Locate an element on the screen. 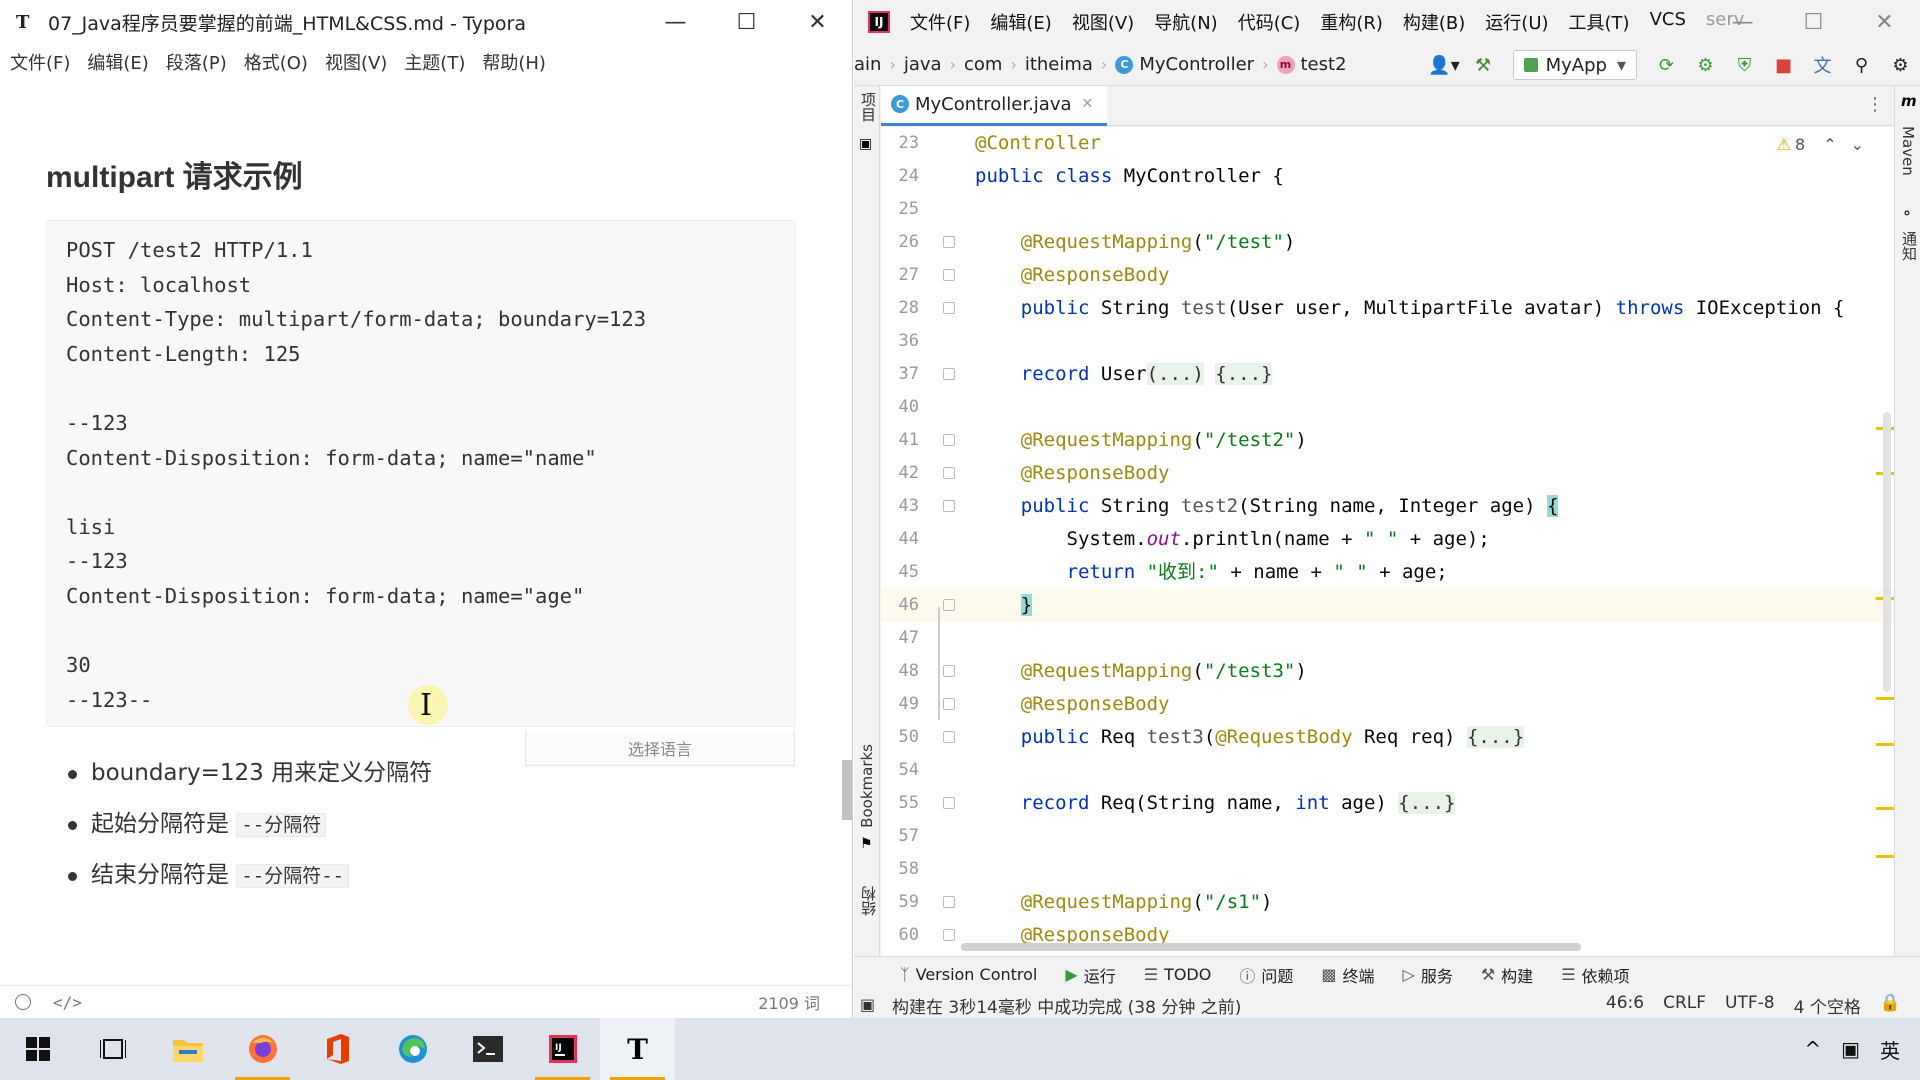  ij-menu-file: 文件(F) is located at coordinates (940, 22).